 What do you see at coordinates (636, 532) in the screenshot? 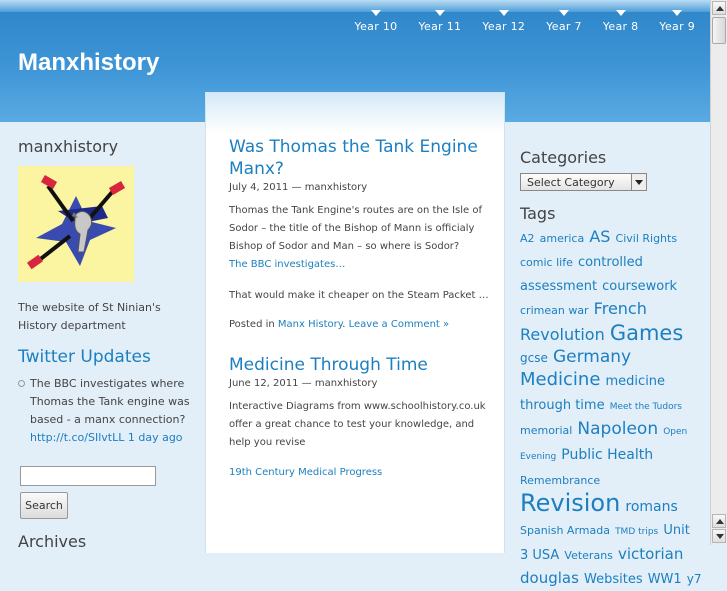
I see `tag-link: TMD trips` at bounding box center [636, 532].